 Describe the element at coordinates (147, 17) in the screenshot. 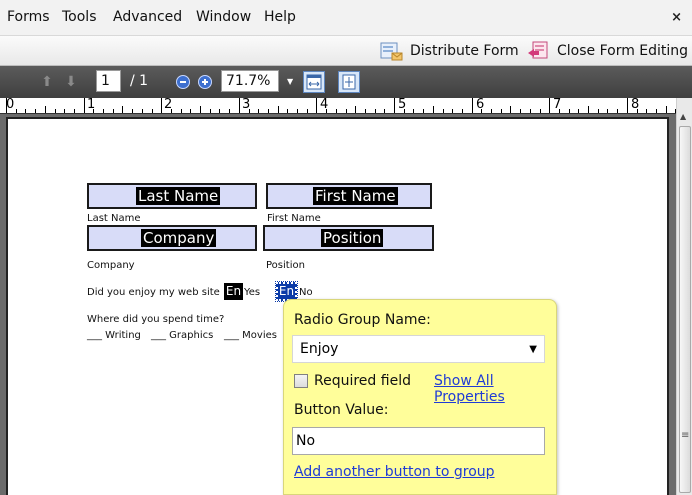

I see `menu-advanced: Advanced` at that location.